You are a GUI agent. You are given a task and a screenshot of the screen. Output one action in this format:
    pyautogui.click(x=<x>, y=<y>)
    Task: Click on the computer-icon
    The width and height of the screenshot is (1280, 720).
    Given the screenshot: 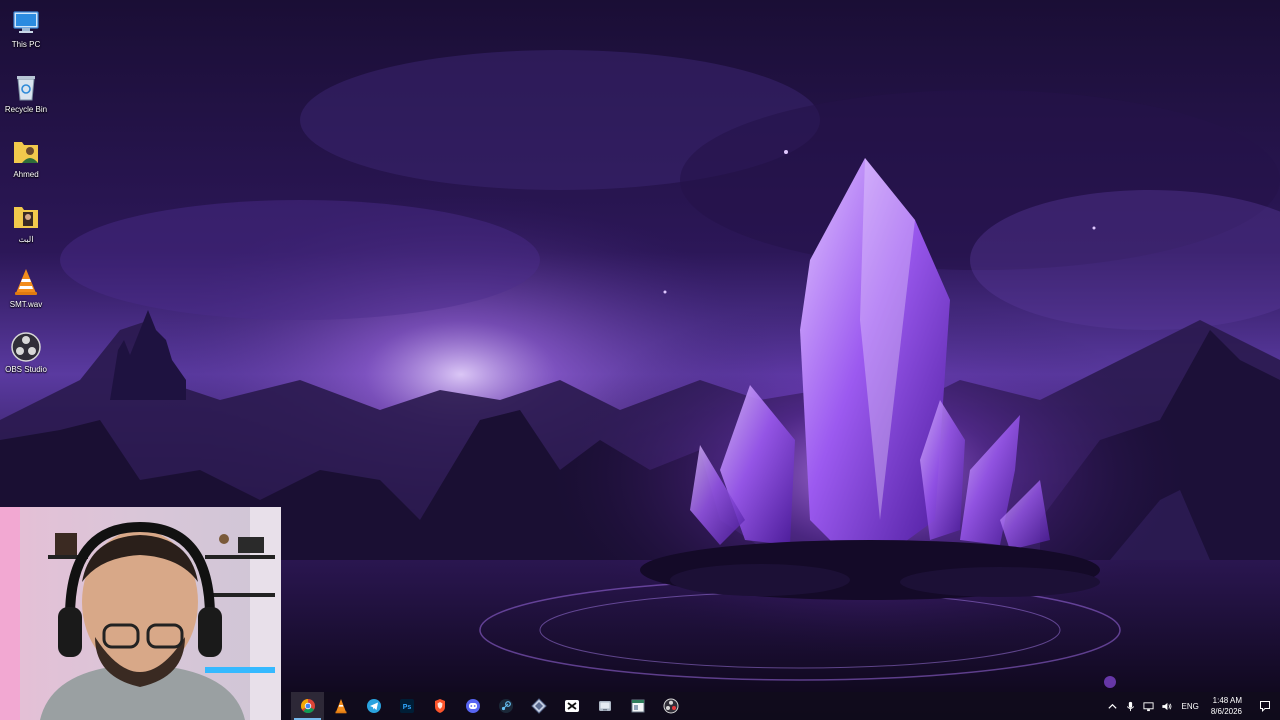 What is the action you would take?
    pyautogui.click(x=26, y=22)
    